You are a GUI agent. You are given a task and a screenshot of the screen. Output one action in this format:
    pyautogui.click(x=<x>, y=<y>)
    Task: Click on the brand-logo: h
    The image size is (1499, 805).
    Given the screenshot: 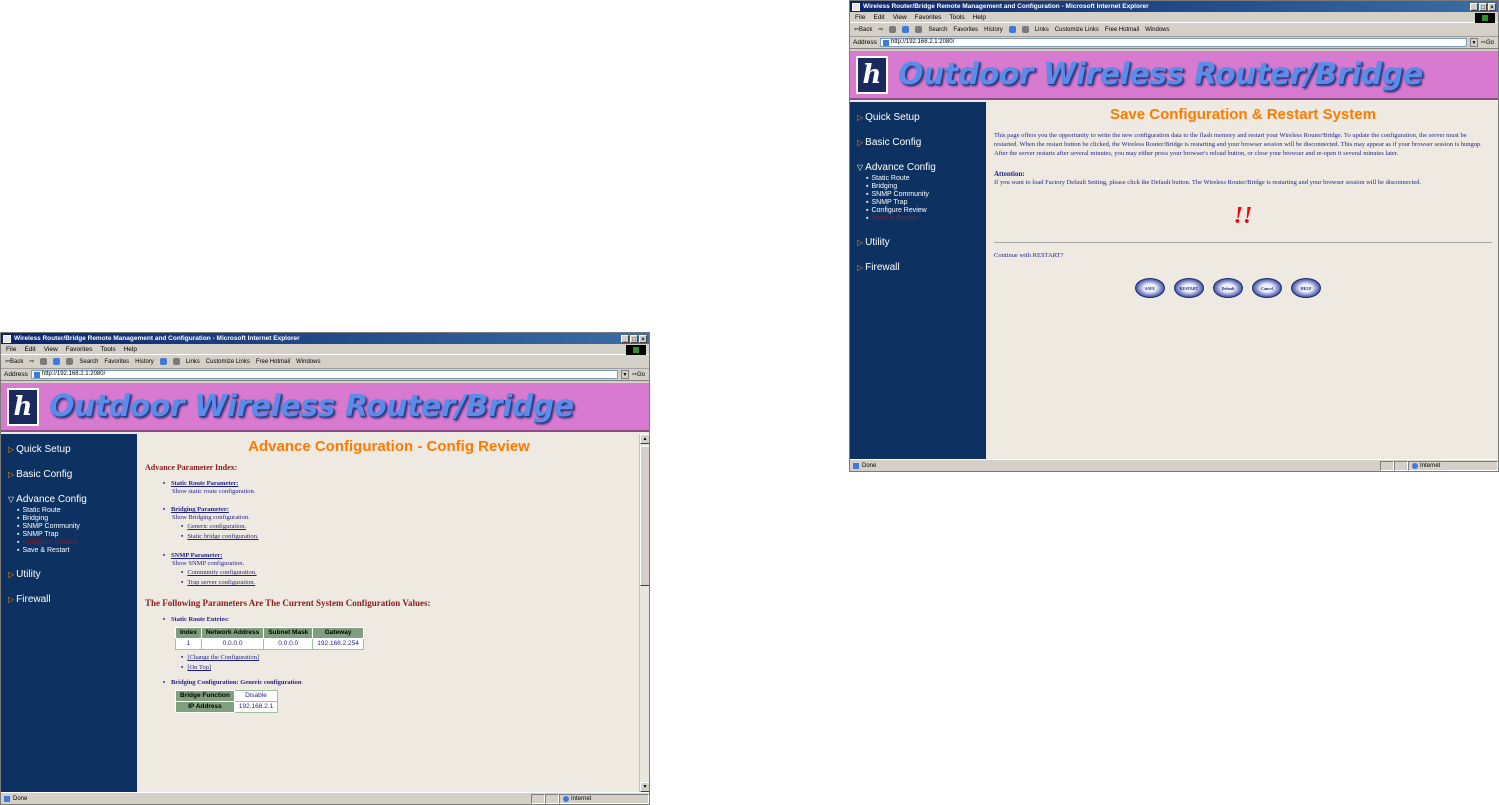 What is the action you would take?
    pyautogui.click(x=23, y=406)
    